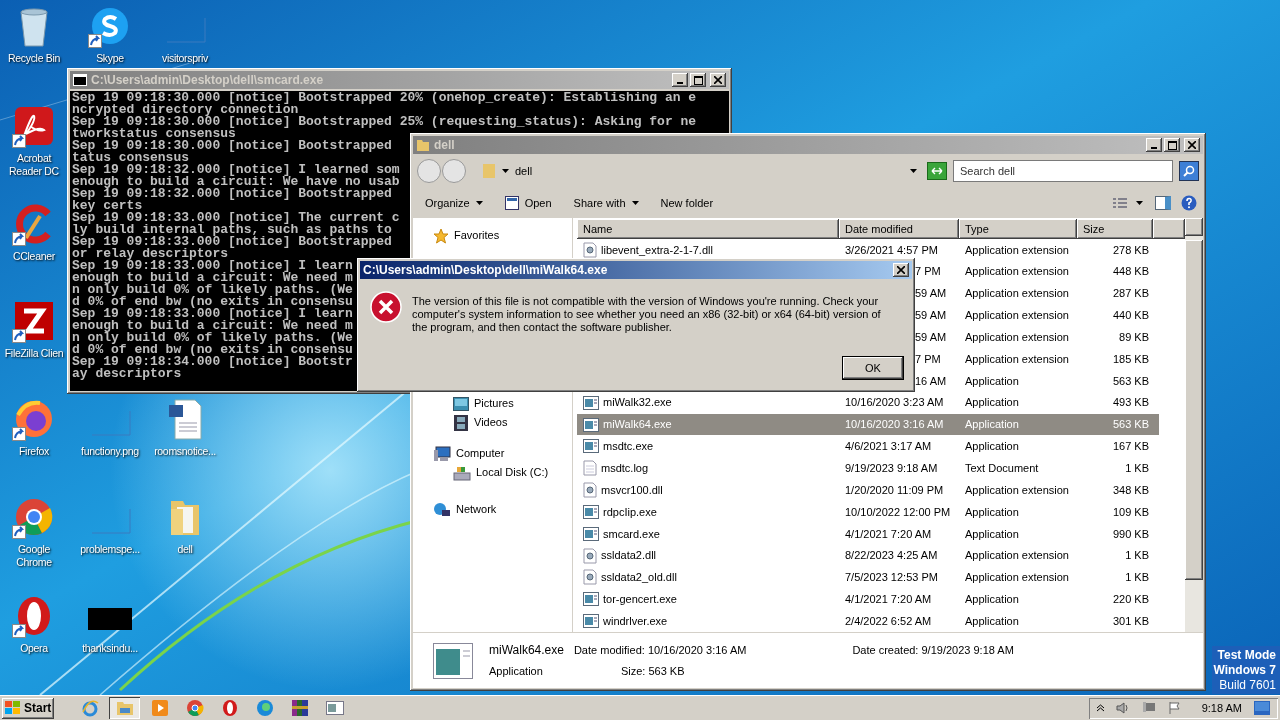 Image resolution: width=1280 pixels, height=720 pixels. What do you see at coordinates (629, 556) in the screenshot?
I see `file-name: ssldata2.dll` at bounding box center [629, 556].